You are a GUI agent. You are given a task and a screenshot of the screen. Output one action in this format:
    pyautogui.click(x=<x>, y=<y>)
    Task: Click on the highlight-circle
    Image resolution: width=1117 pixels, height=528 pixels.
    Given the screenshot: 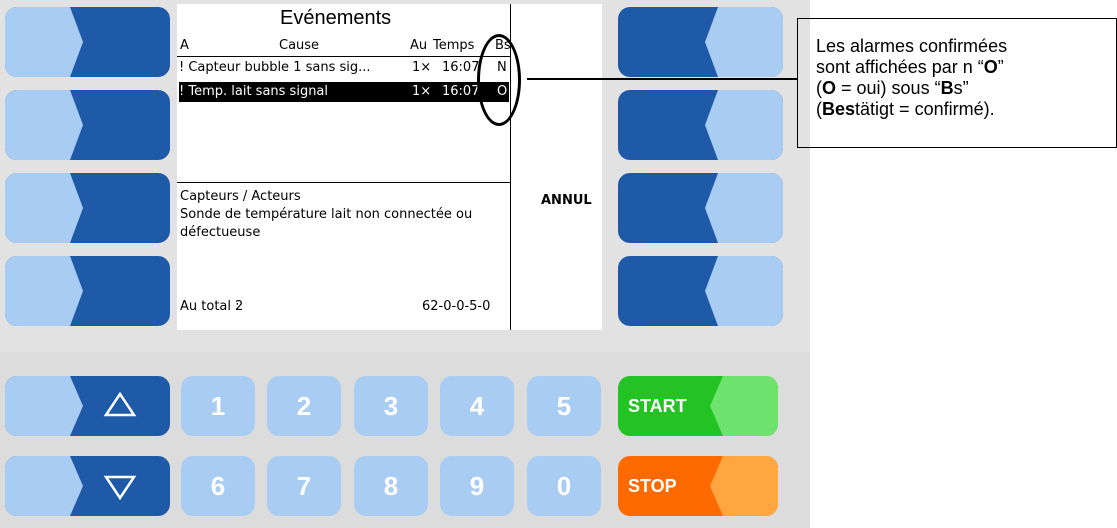 What is the action you would take?
    pyautogui.click(x=499, y=80)
    